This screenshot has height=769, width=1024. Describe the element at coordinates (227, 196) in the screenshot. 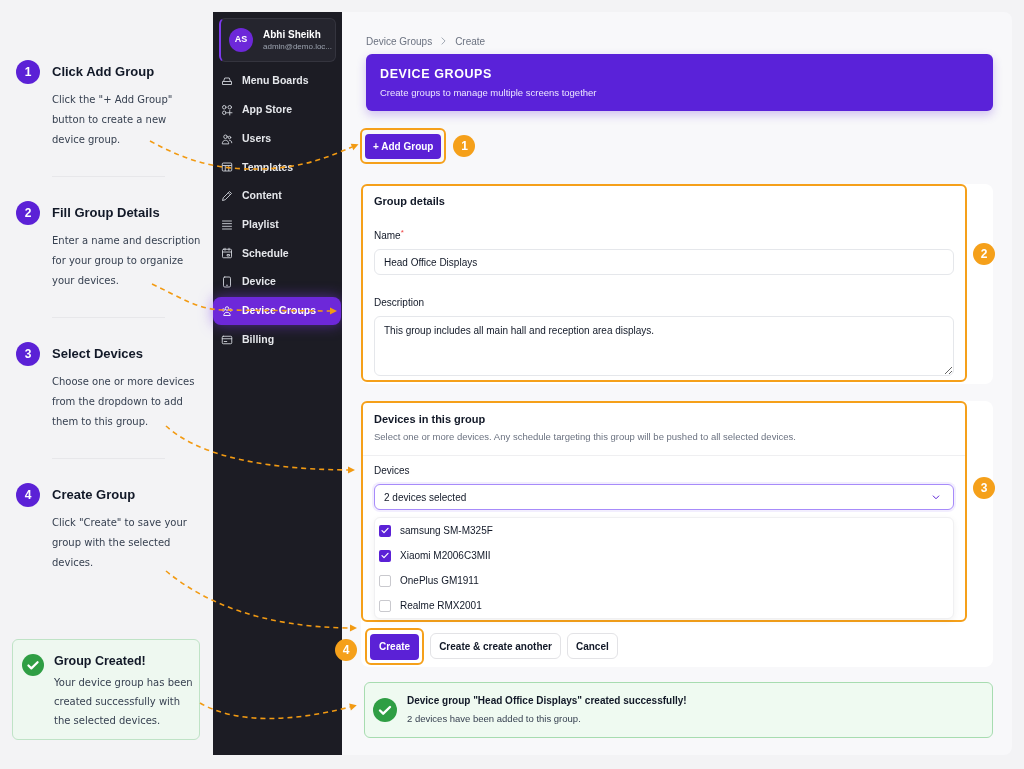

I see `pen-icon` at that location.